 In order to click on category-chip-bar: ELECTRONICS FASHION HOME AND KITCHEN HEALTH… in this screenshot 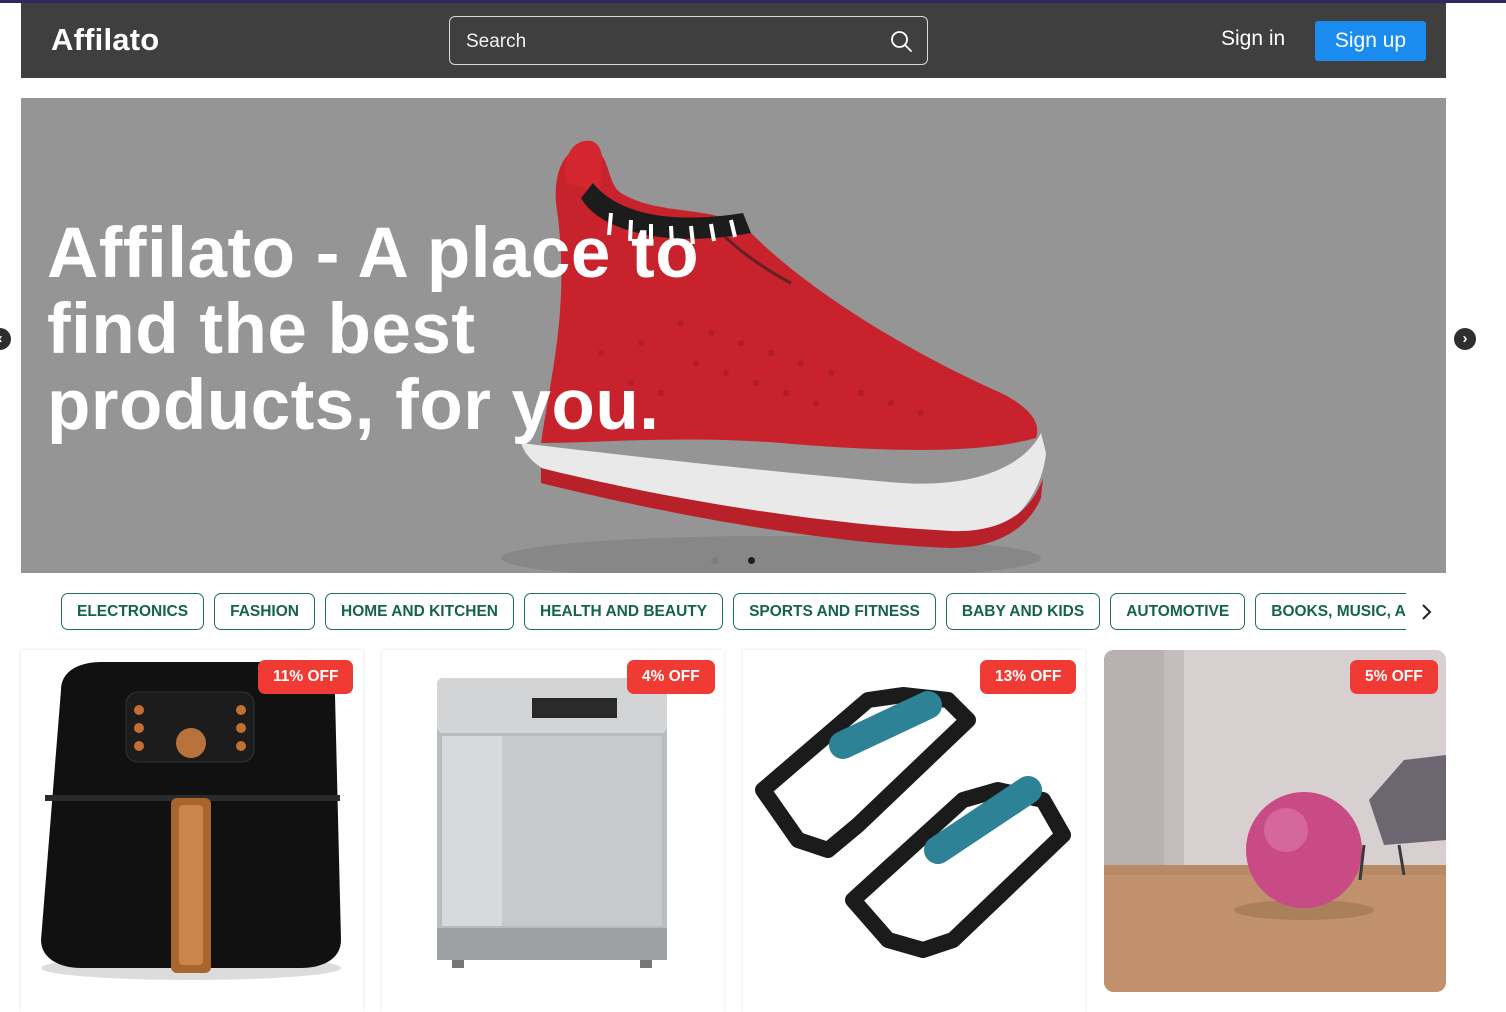, I will do `click(733, 611)`.